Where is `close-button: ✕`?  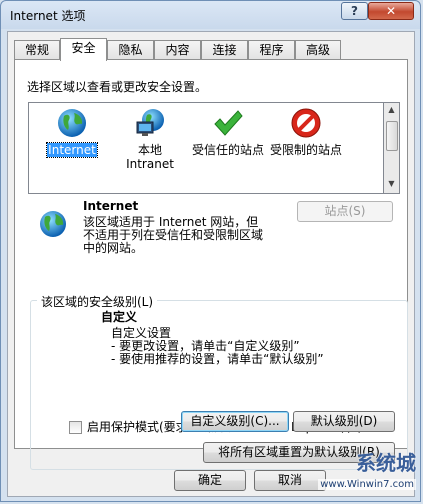 close-button: ✕ is located at coordinates (391, 11).